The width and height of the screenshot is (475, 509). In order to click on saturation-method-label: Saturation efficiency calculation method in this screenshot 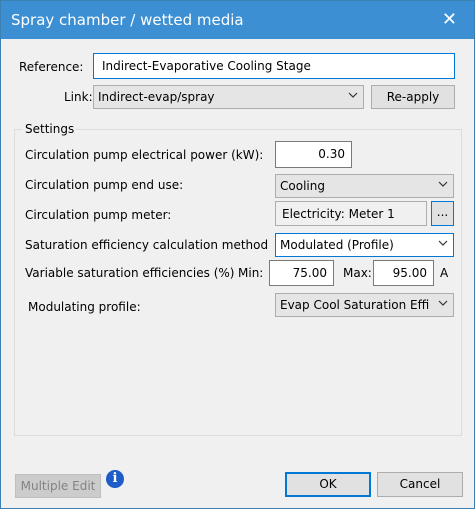, I will do `click(147, 245)`.